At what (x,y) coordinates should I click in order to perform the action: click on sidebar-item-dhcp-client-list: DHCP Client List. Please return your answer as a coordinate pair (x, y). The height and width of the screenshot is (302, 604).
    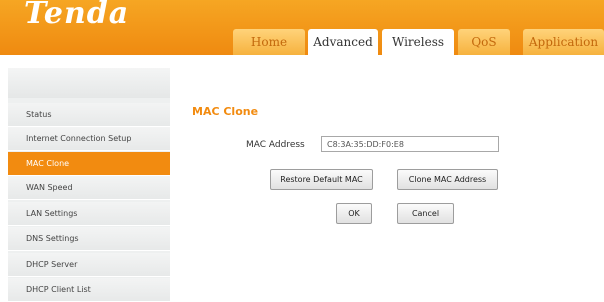
    Looking at the image, I should click on (89, 290).